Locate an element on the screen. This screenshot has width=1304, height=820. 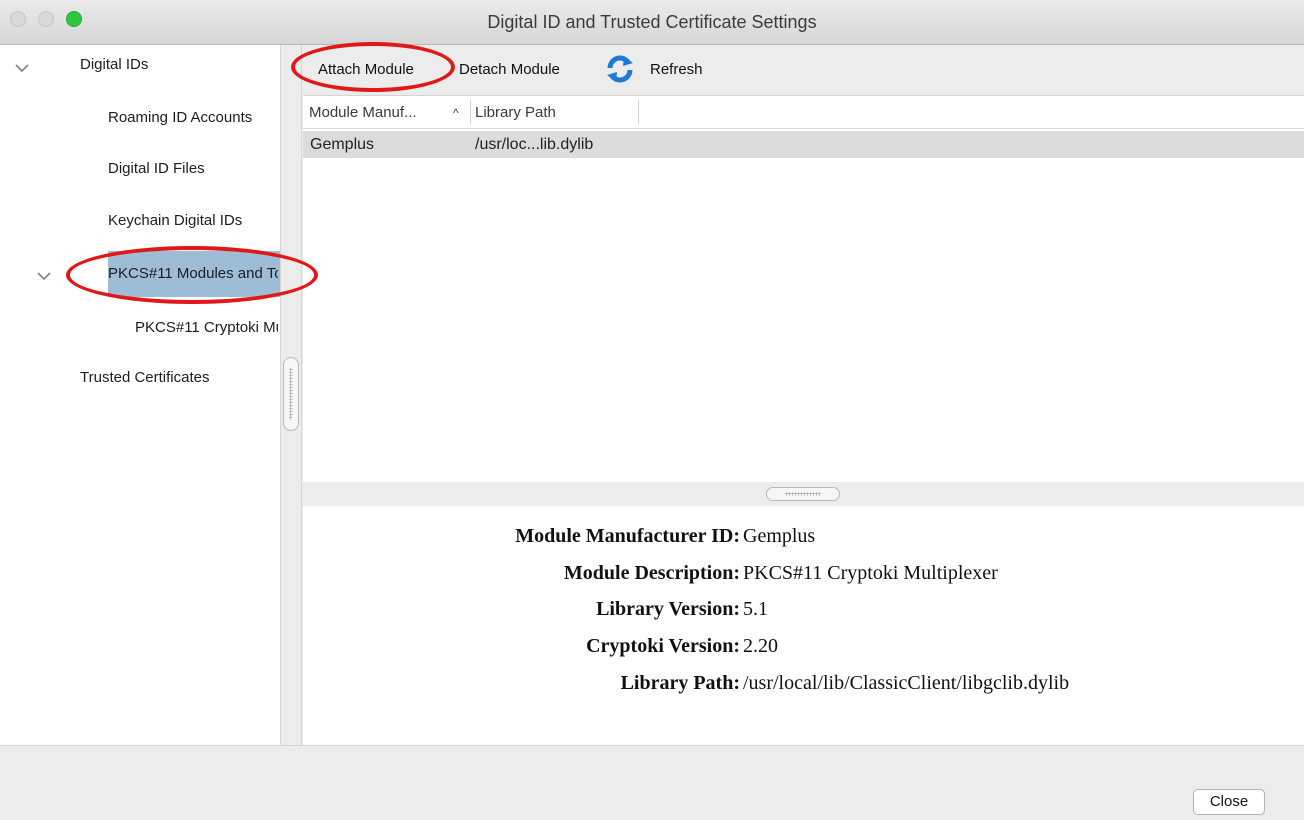
cell-library-path: /usr/loc...lib.dylib is located at coordinates (534, 144).